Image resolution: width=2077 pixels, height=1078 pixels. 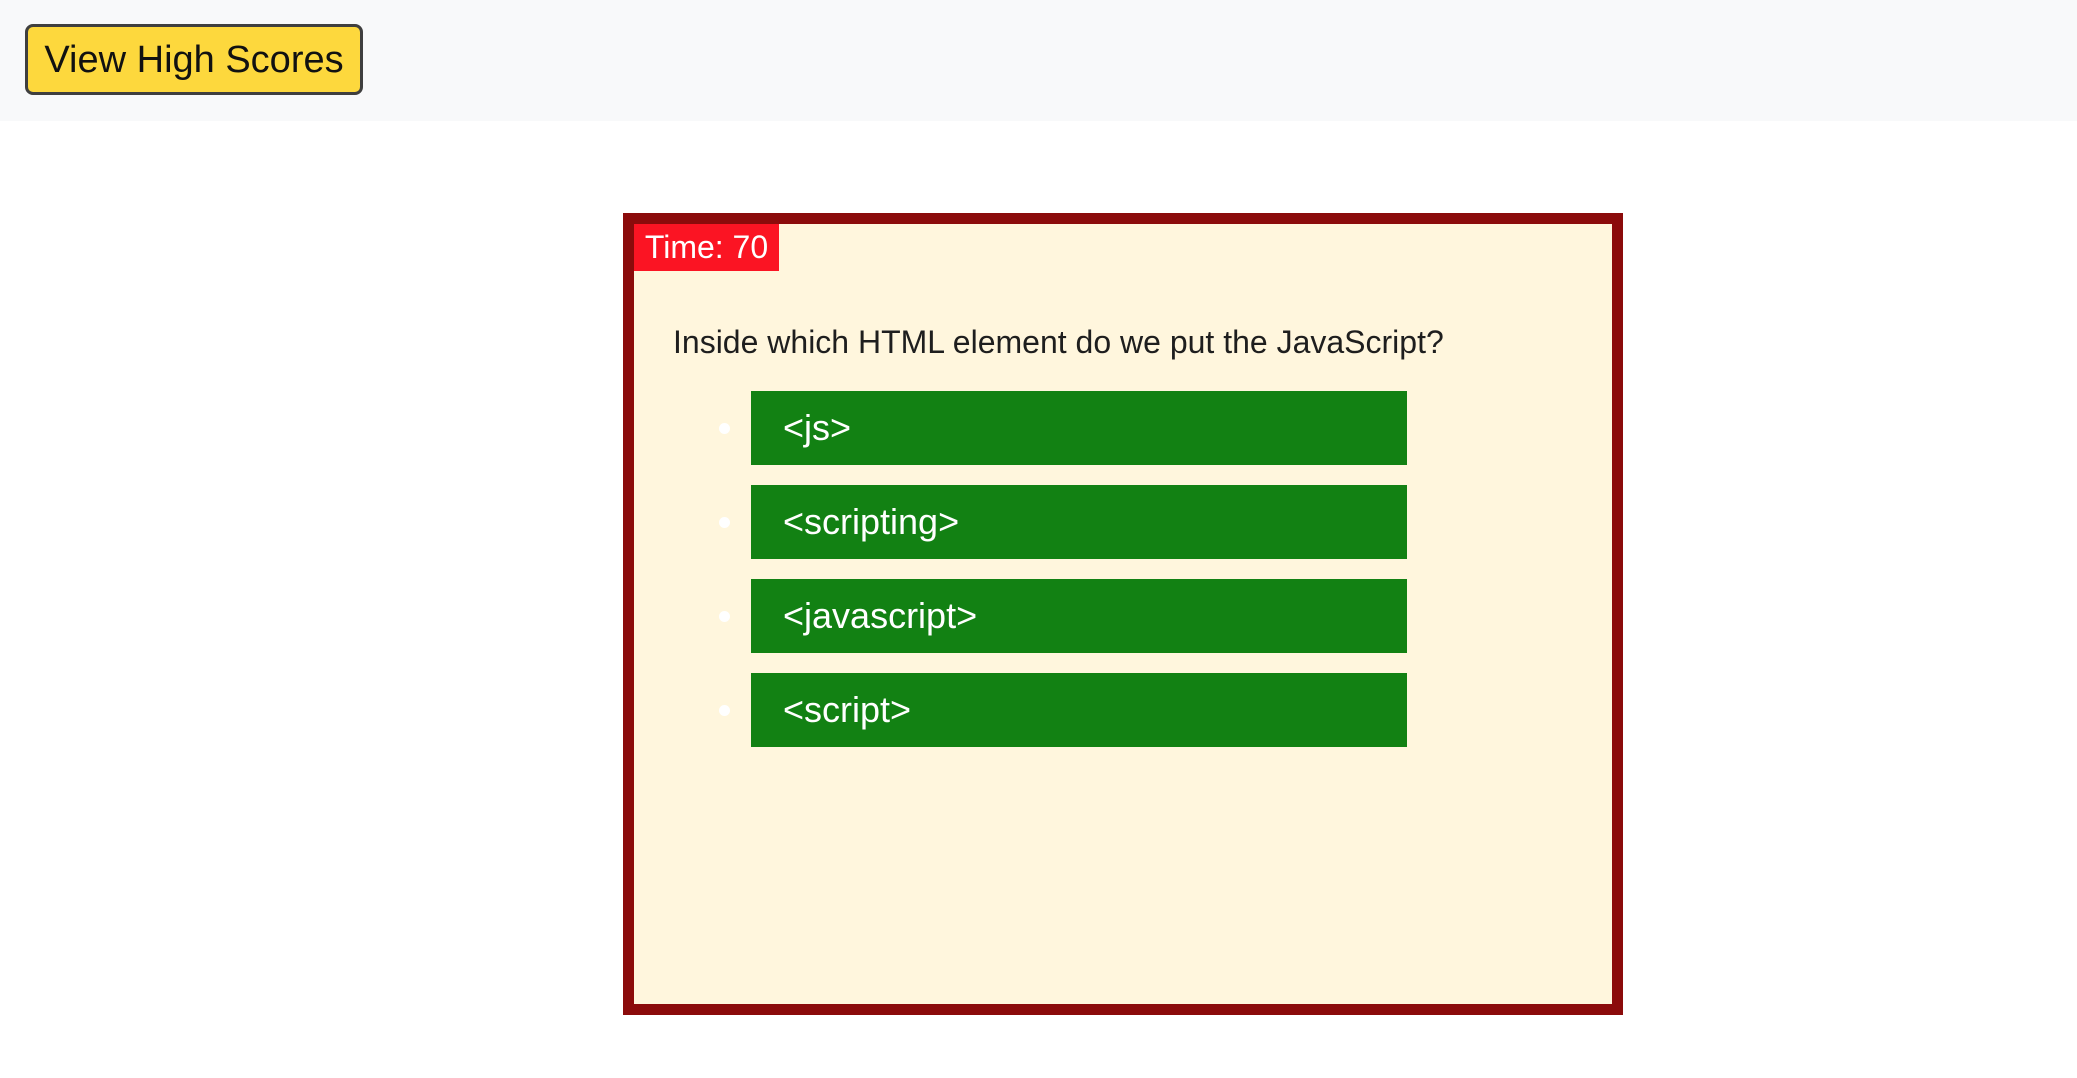 I want to click on timer-badge: Time: 70, so click(x=706, y=247).